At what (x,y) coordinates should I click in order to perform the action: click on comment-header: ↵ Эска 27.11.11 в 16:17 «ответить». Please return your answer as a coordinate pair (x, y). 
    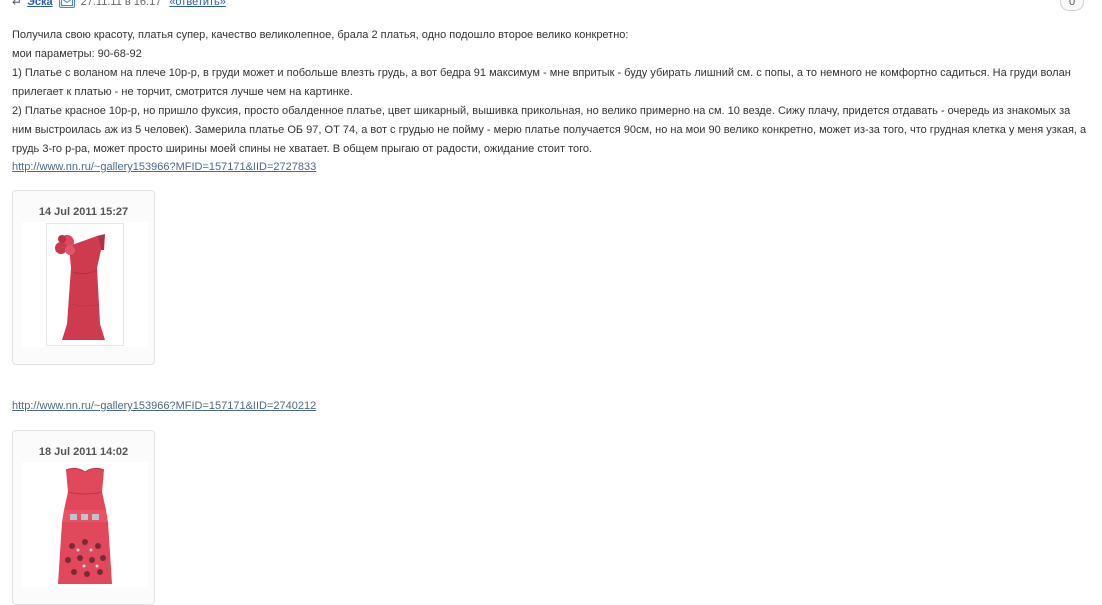
    Looking at the image, I should click on (119, 5).